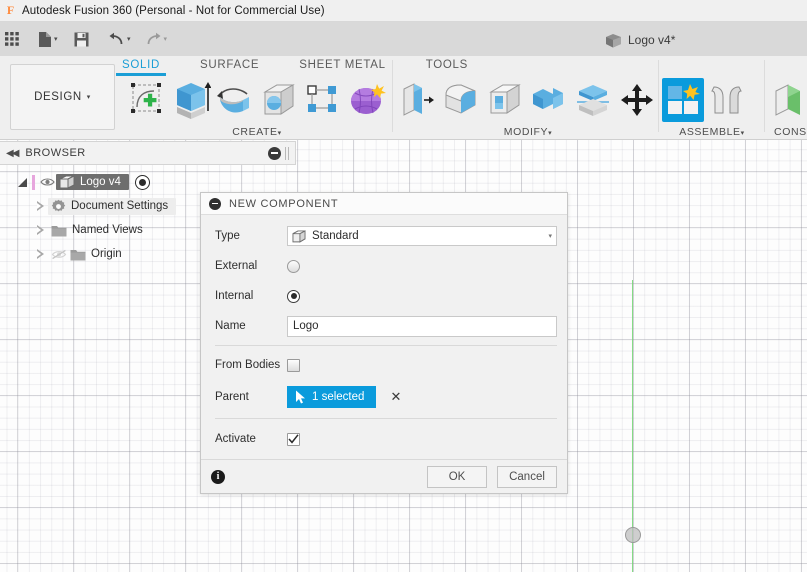 The width and height of the screenshot is (807, 572). I want to click on move-copy-tool, so click(637, 100).